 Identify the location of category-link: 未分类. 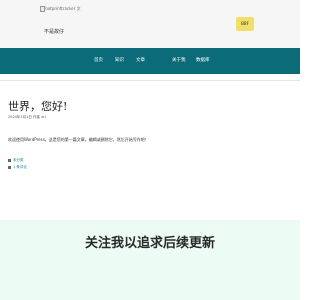
(18, 160).